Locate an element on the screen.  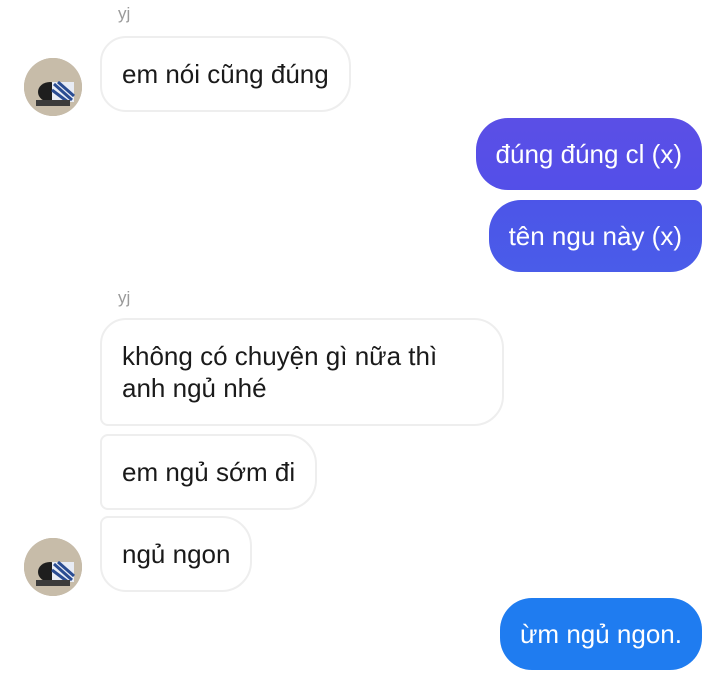
incoming-message: em nói cũng đúng is located at coordinates (225, 74).